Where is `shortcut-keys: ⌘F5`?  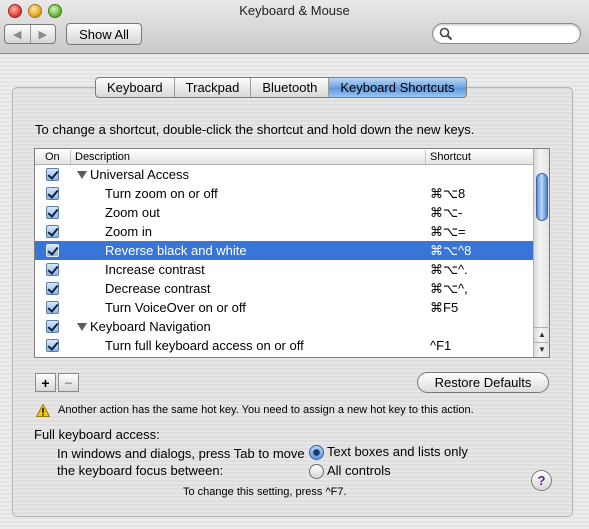
shortcut-keys: ⌘F5 is located at coordinates (444, 307).